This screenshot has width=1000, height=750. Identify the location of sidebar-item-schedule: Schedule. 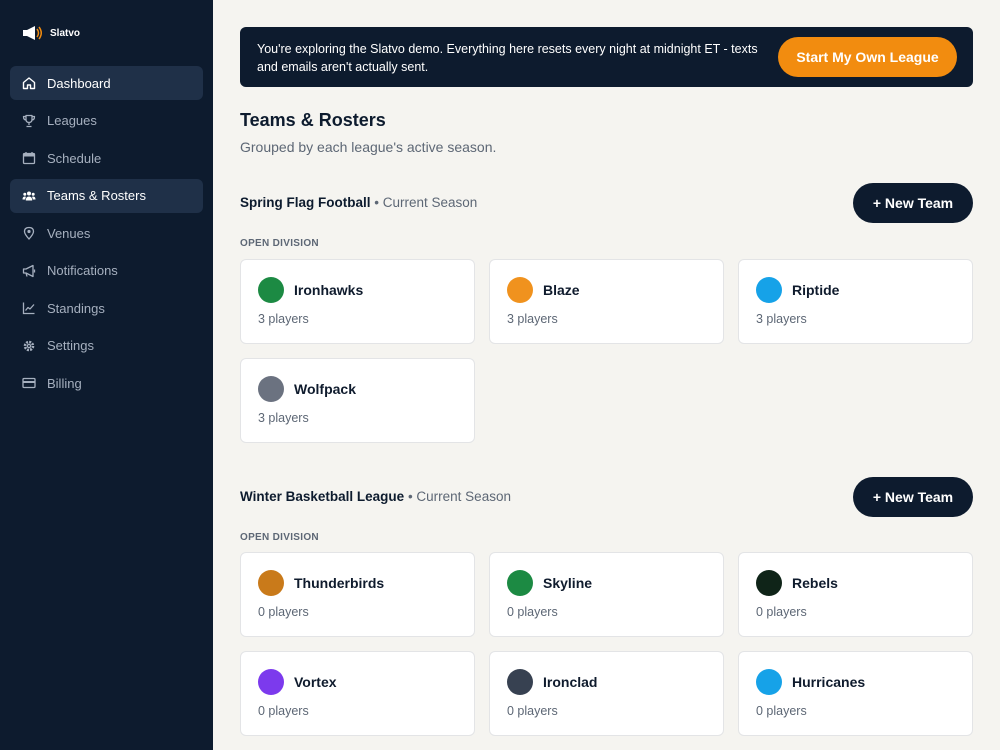
(106, 158).